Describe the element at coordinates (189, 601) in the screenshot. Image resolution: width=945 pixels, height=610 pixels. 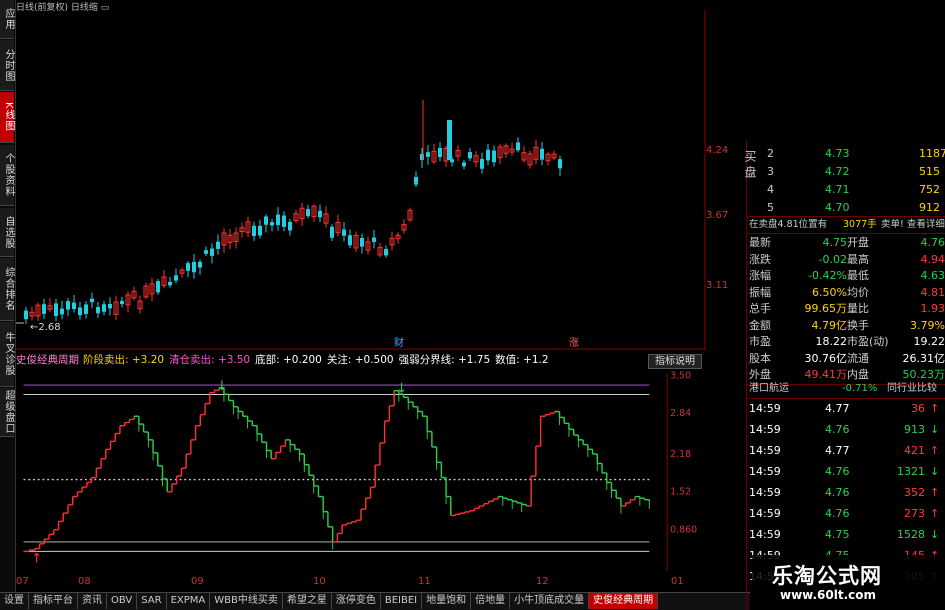
I see `tab-5: EXPMA` at that location.